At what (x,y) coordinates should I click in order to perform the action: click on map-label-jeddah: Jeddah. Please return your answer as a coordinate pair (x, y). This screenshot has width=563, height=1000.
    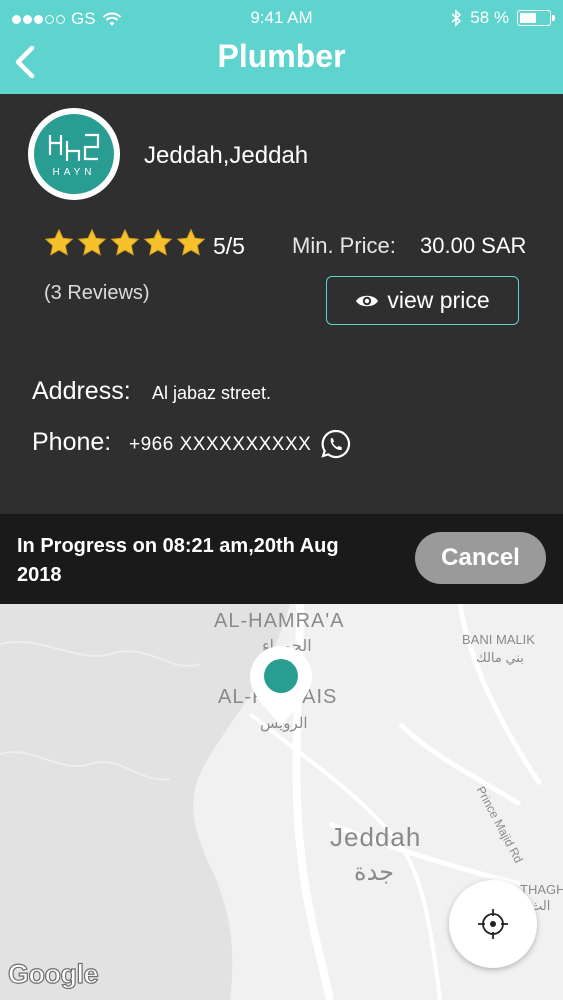
    Looking at the image, I should click on (376, 837).